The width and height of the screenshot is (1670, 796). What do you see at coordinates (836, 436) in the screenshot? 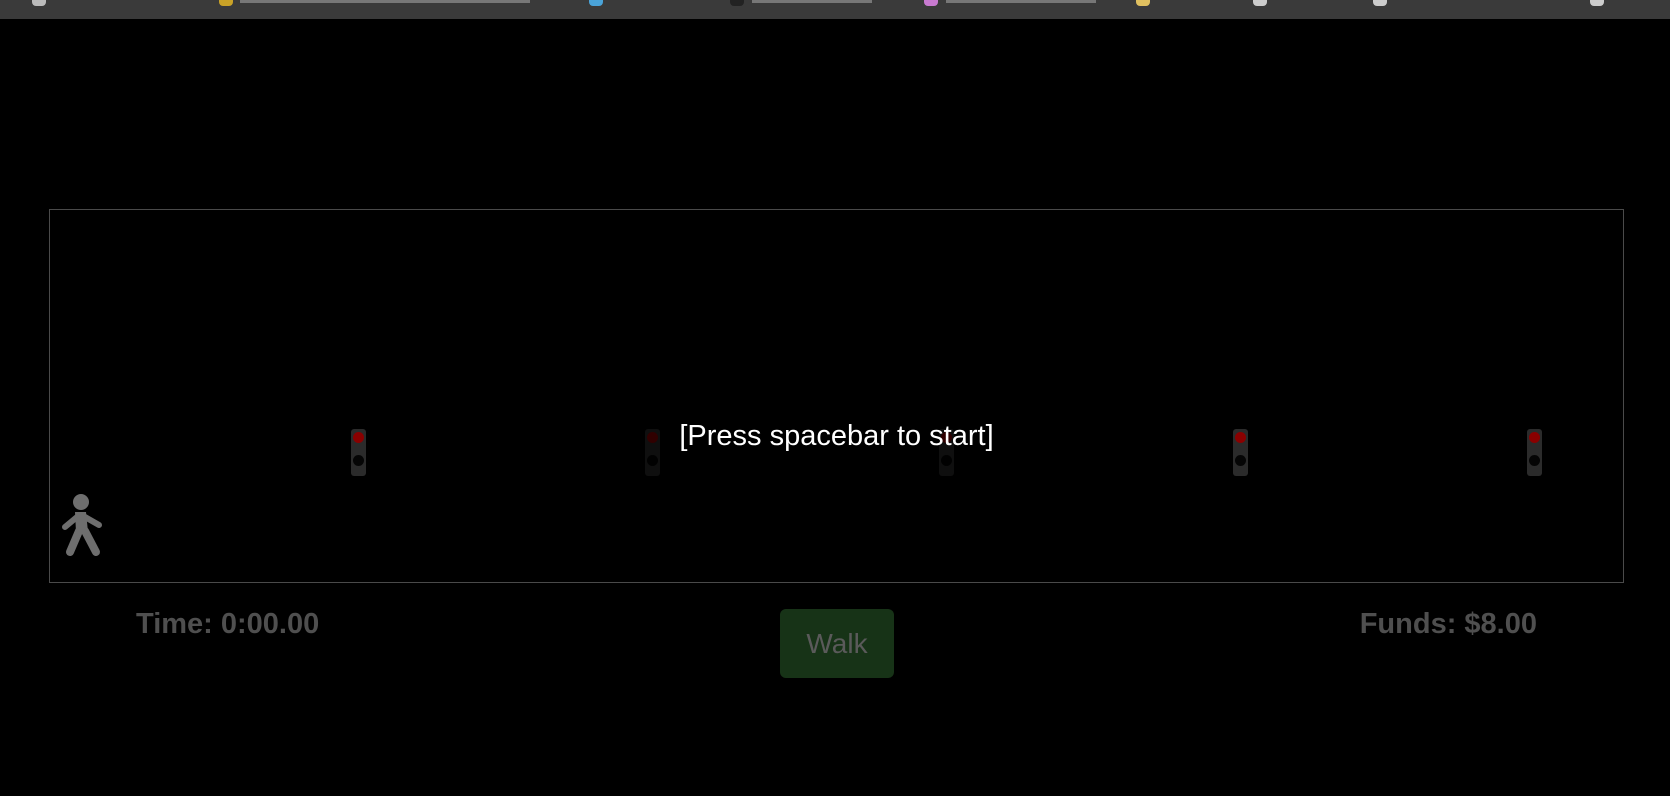
I see `start-prompt: [Press spacebar to start]` at bounding box center [836, 436].